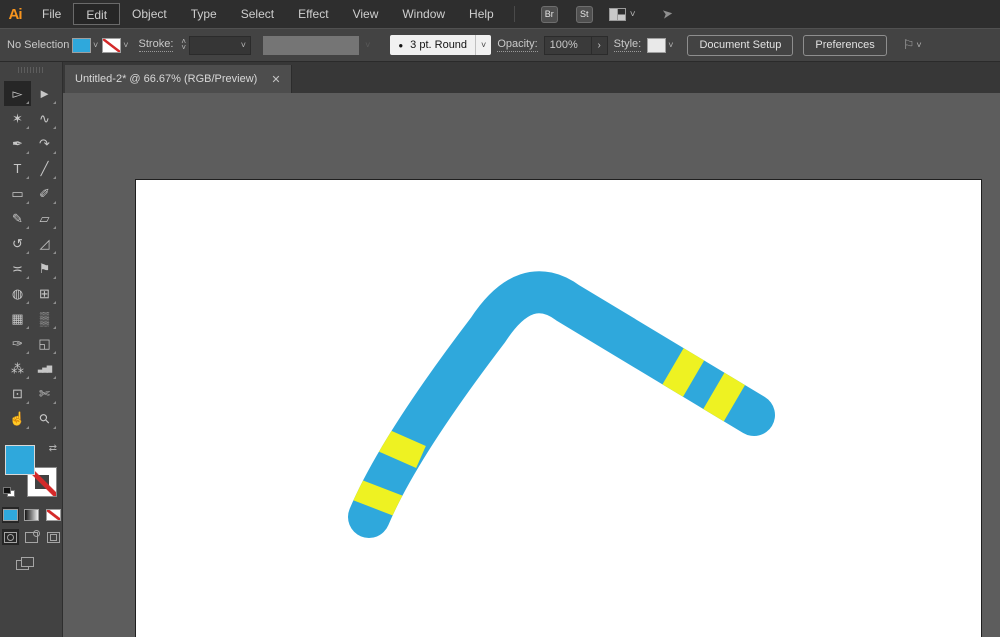 This screenshot has height=637, width=1000. Describe the element at coordinates (20, 460) in the screenshot. I see `fill-swatch` at that location.